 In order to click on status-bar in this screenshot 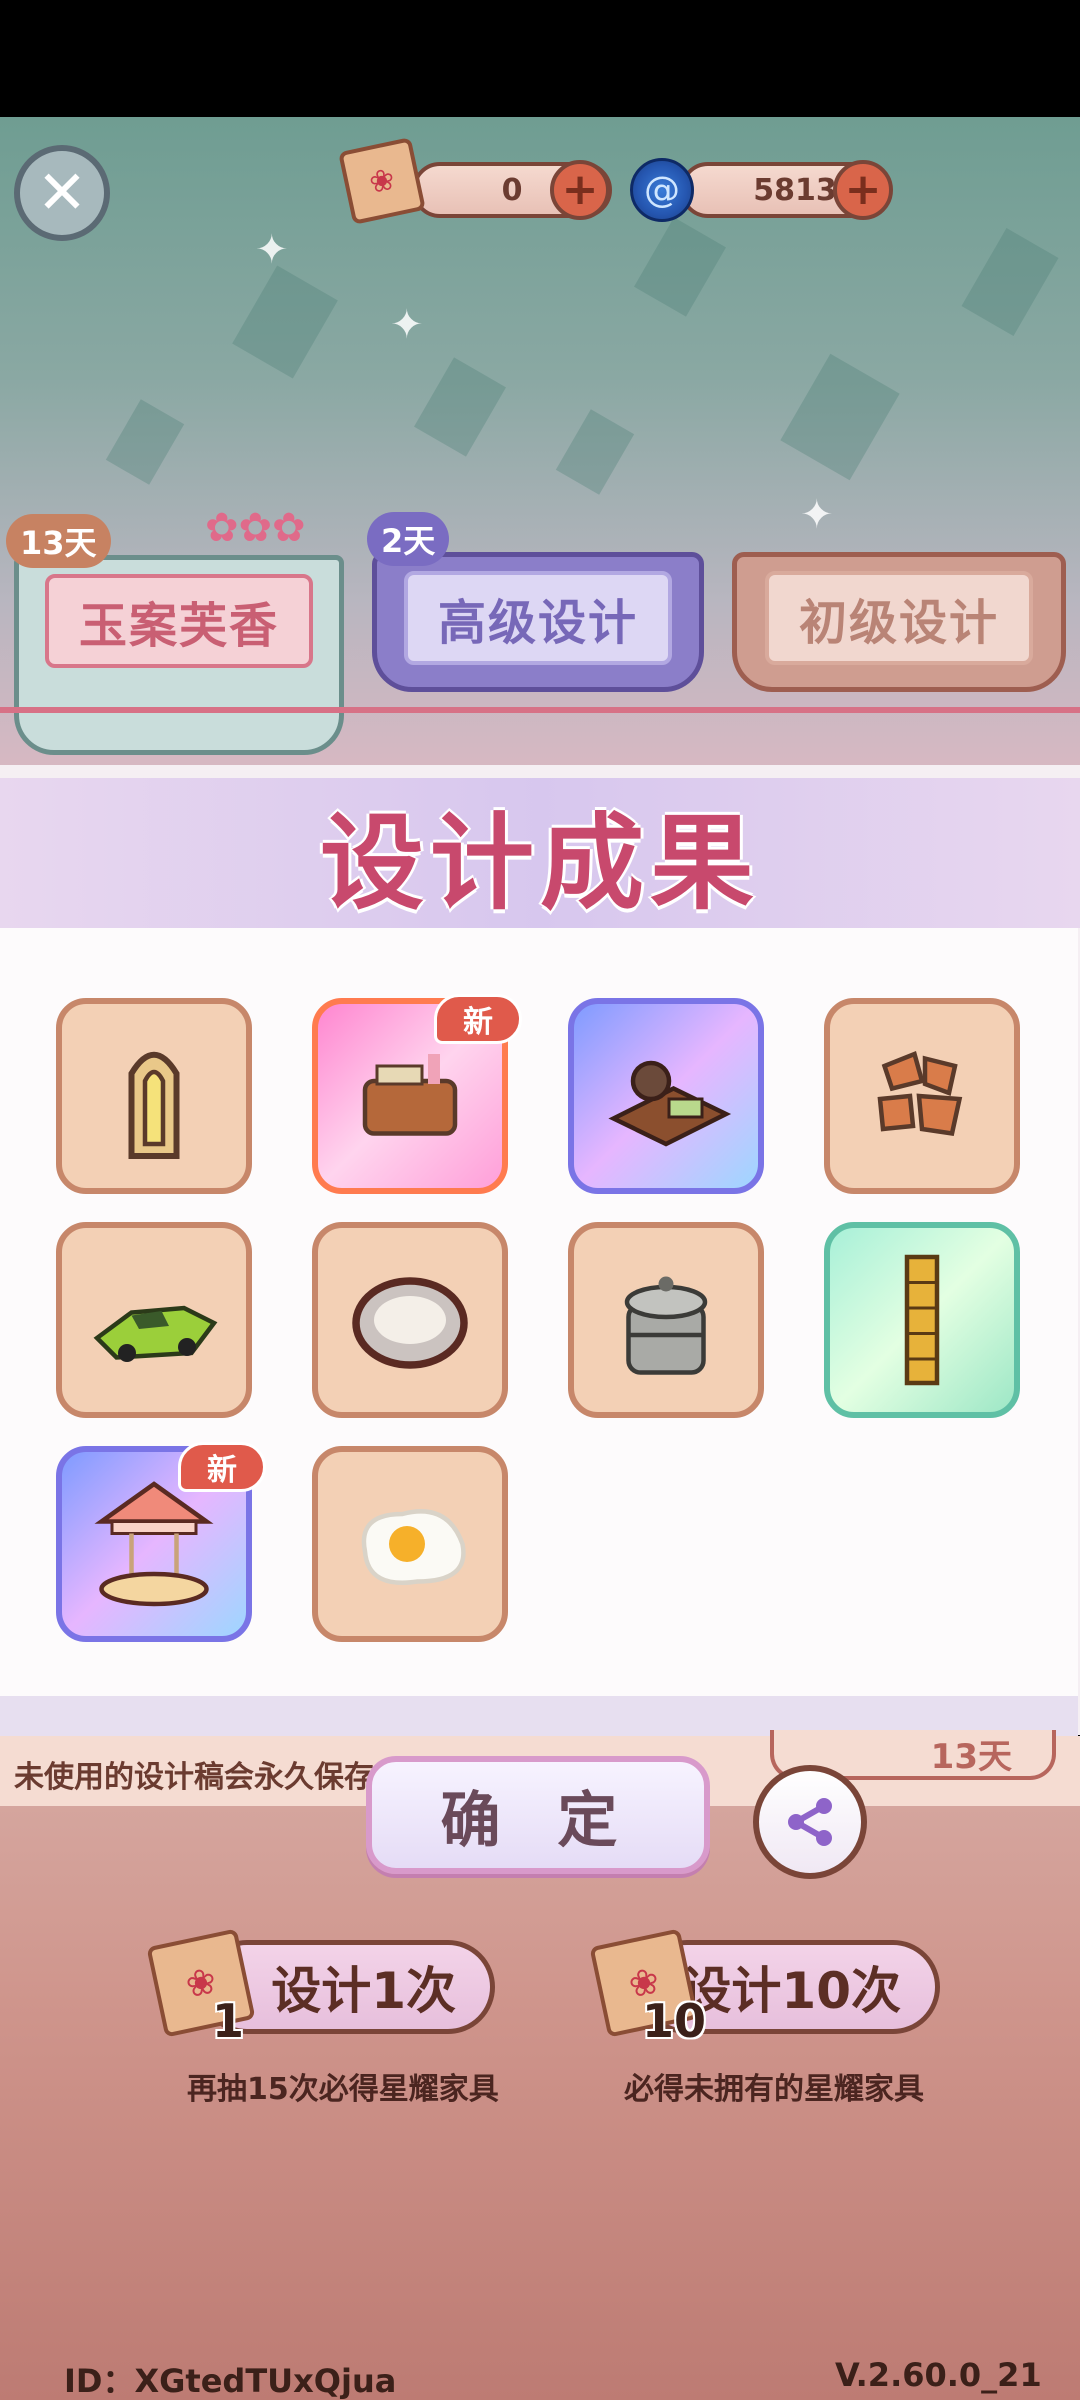, I will do `click(540, 58)`.